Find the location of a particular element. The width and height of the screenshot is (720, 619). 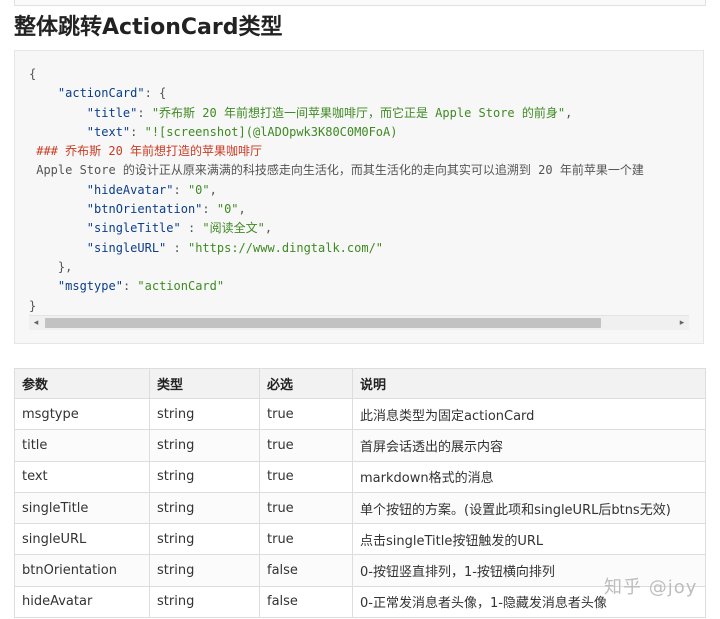

code-line: { is located at coordinates (364, 74).